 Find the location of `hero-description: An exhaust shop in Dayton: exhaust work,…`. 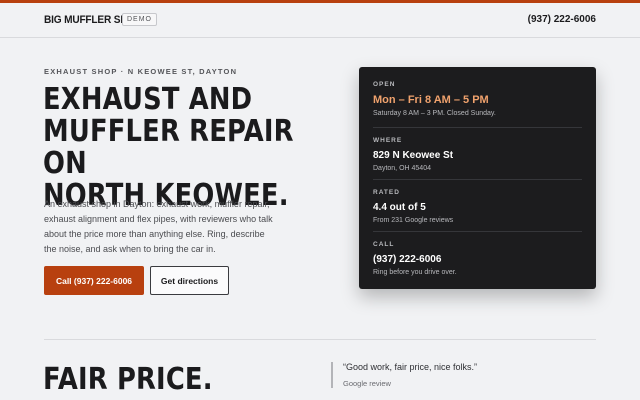

hero-description: An exhaust shop in Dayton: exhaust work,… is located at coordinates (158, 226).